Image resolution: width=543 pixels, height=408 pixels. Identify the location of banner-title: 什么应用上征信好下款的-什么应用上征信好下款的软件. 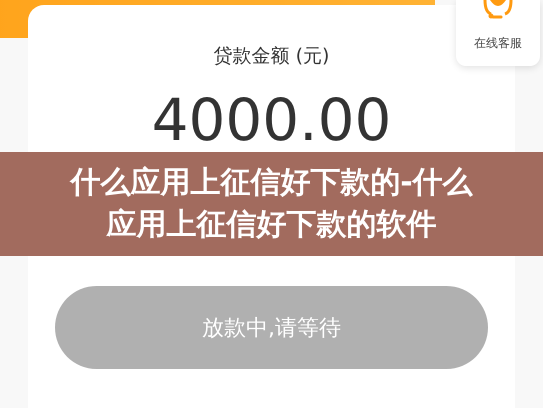
(271, 204).